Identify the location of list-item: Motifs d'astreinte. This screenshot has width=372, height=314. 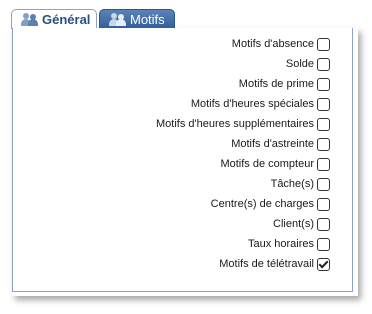
(180, 144).